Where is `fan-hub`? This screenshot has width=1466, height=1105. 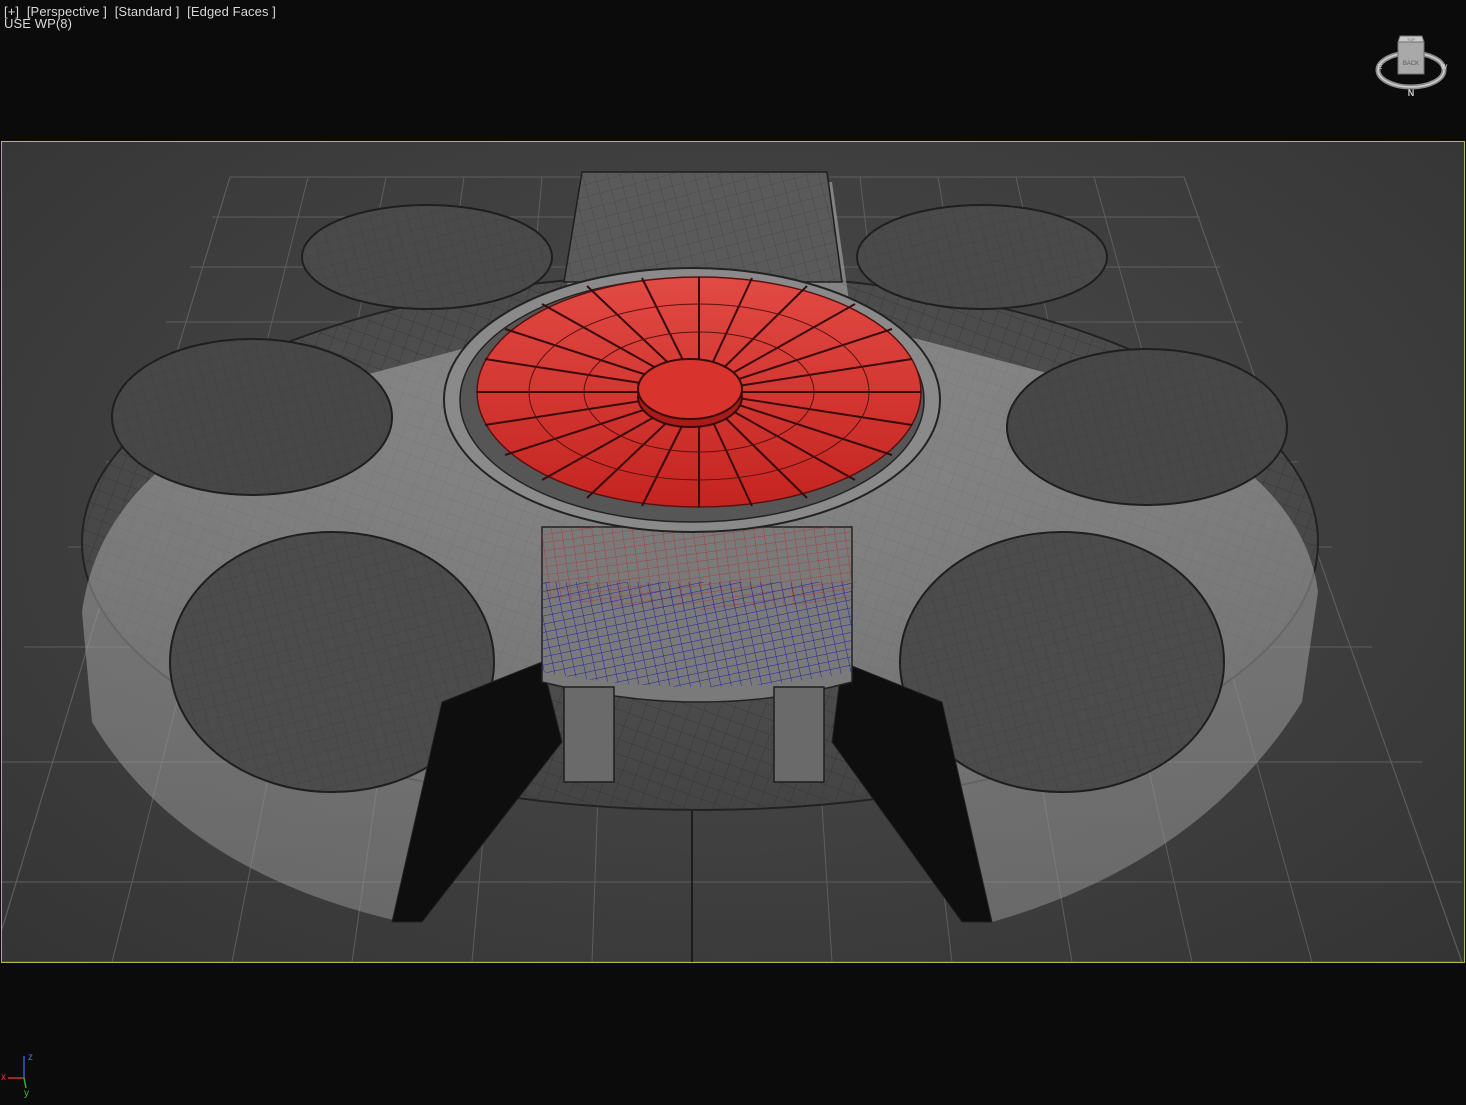 fan-hub is located at coordinates (690, 389).